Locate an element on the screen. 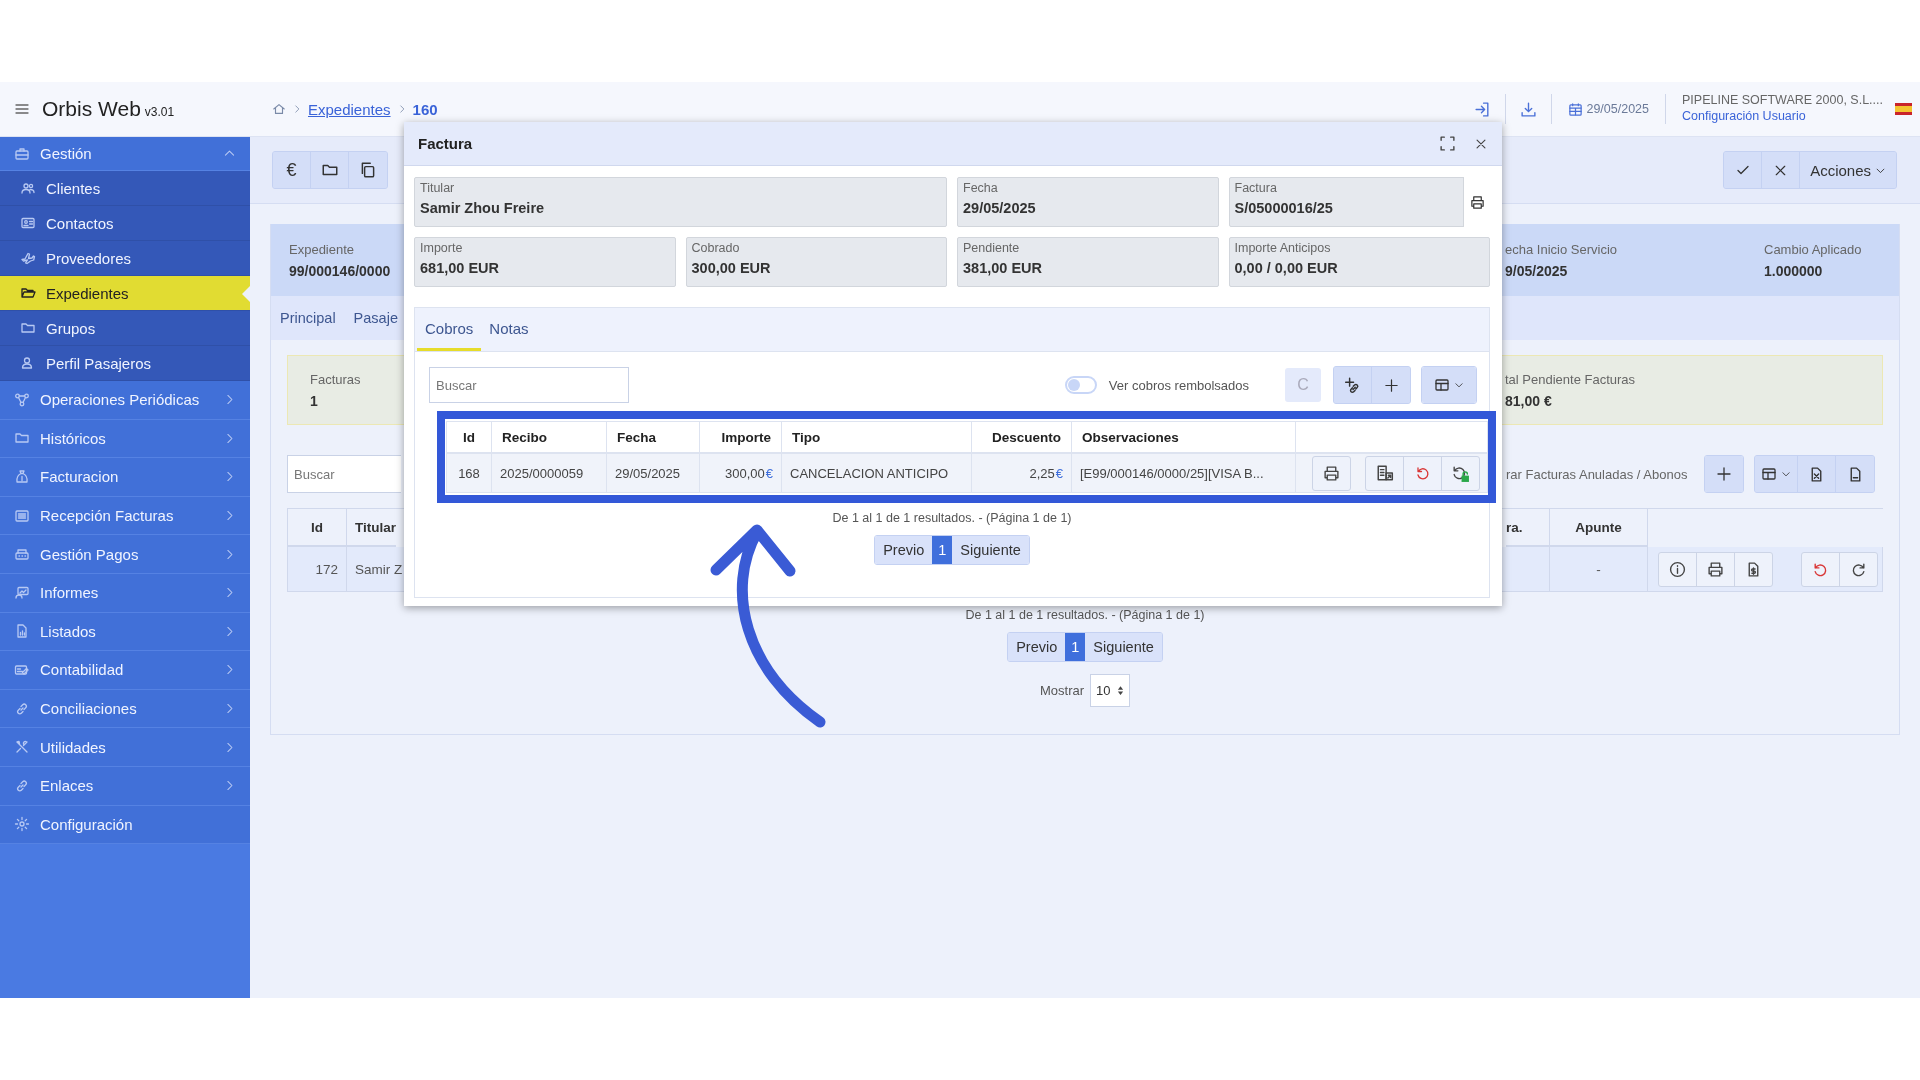  home-link is located at coordinates (279, 109).